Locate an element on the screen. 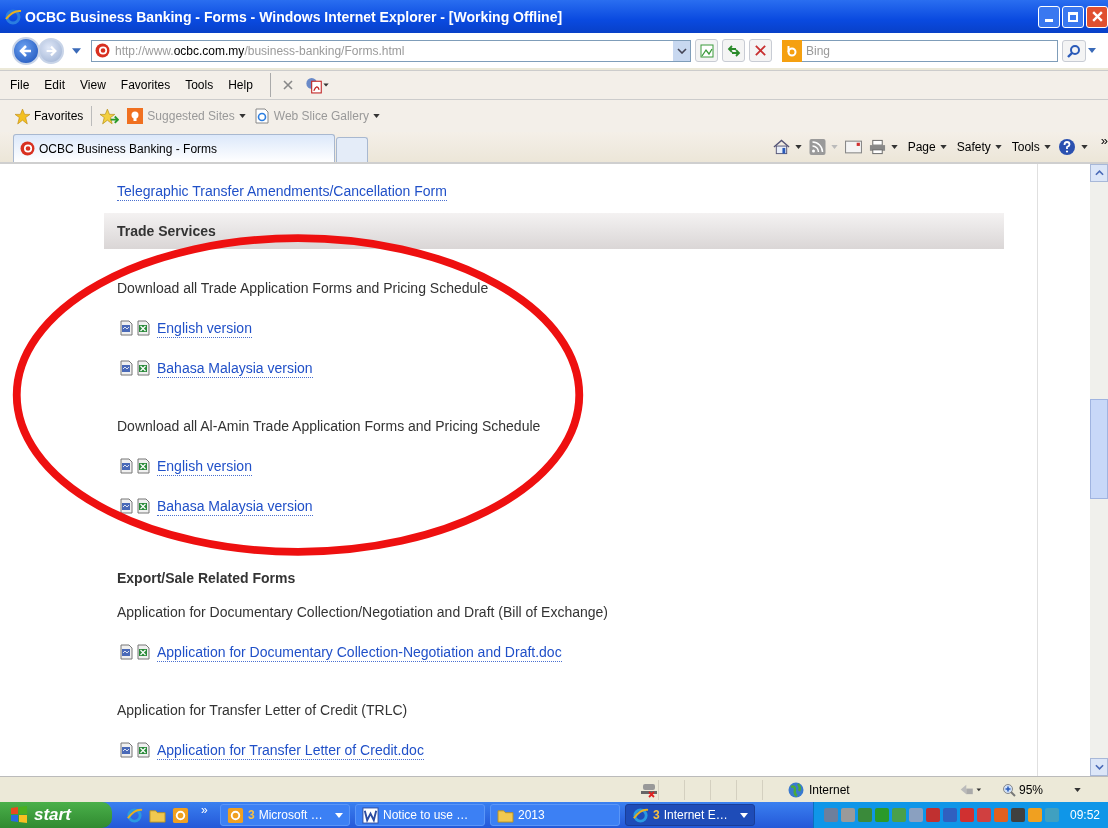 This screenshot has height=828, width=1108. mail-icon is located at coordinates (853, 147).